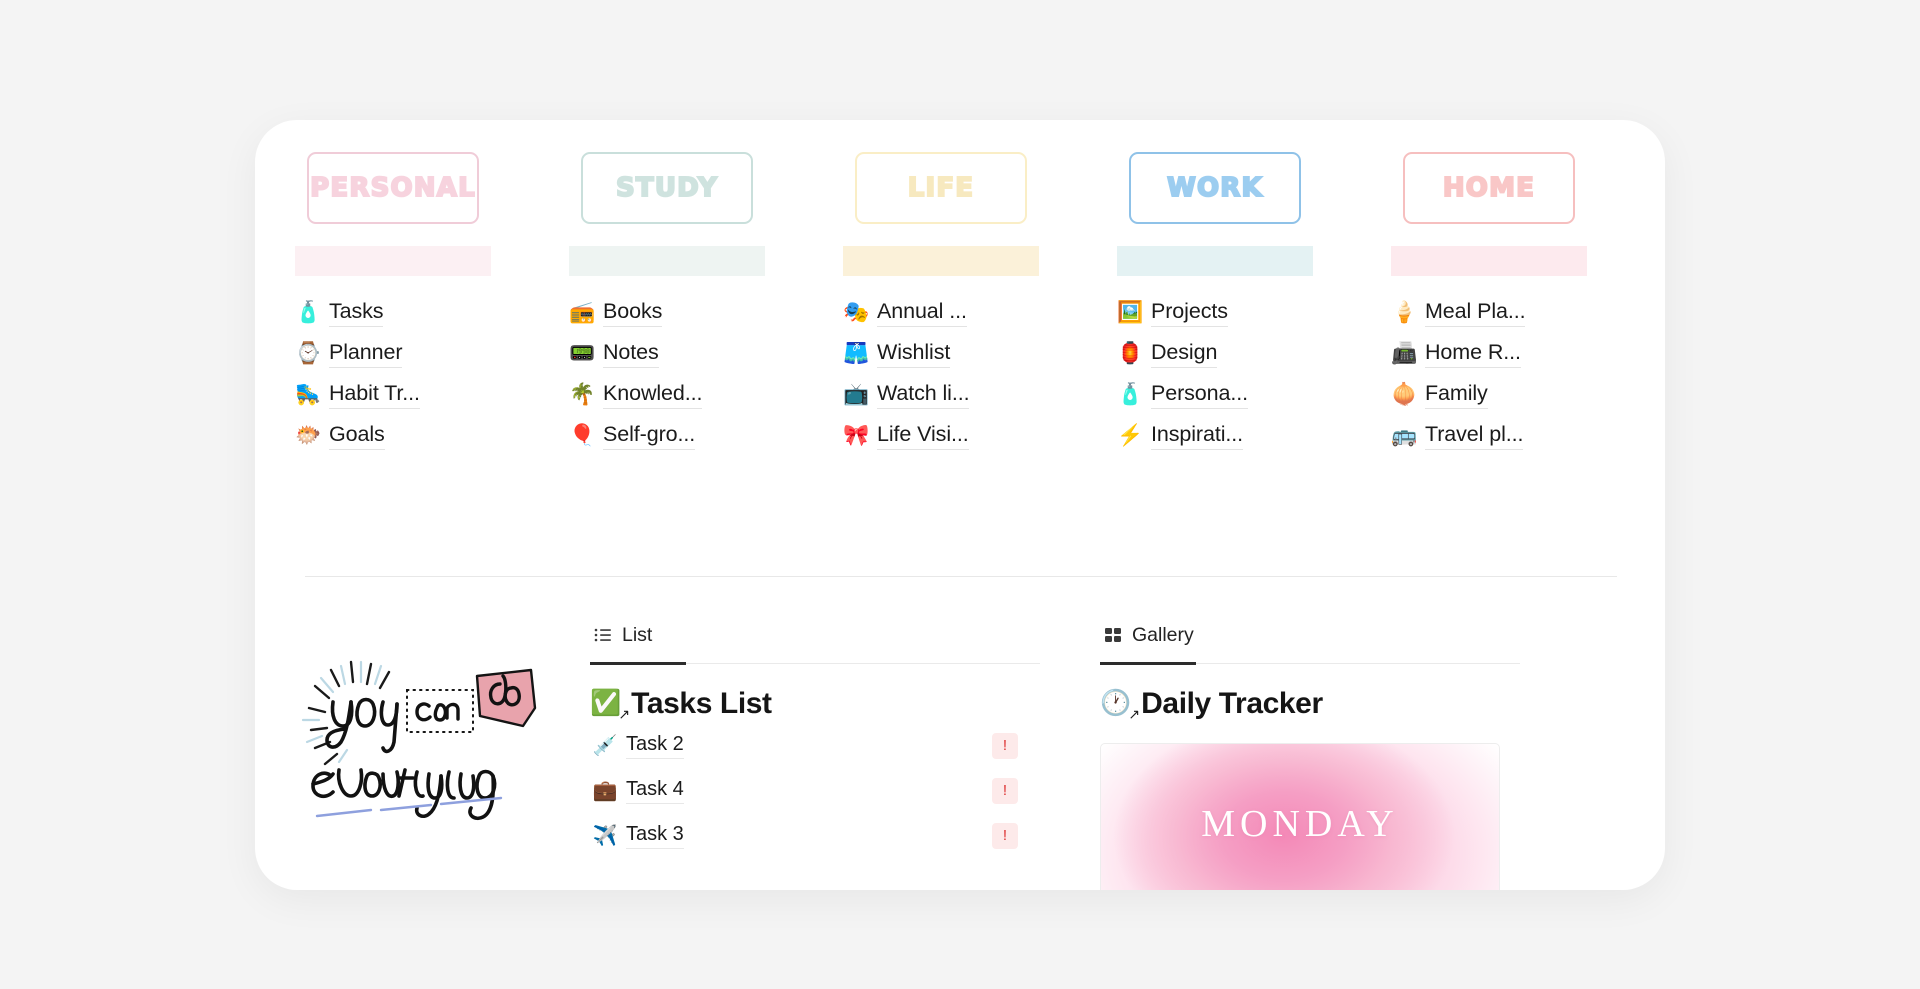  What do you see at coordinates (582, 435) in the screenshot?
I see `balloon-icon: 🎈` at bounding box center [582, 435].